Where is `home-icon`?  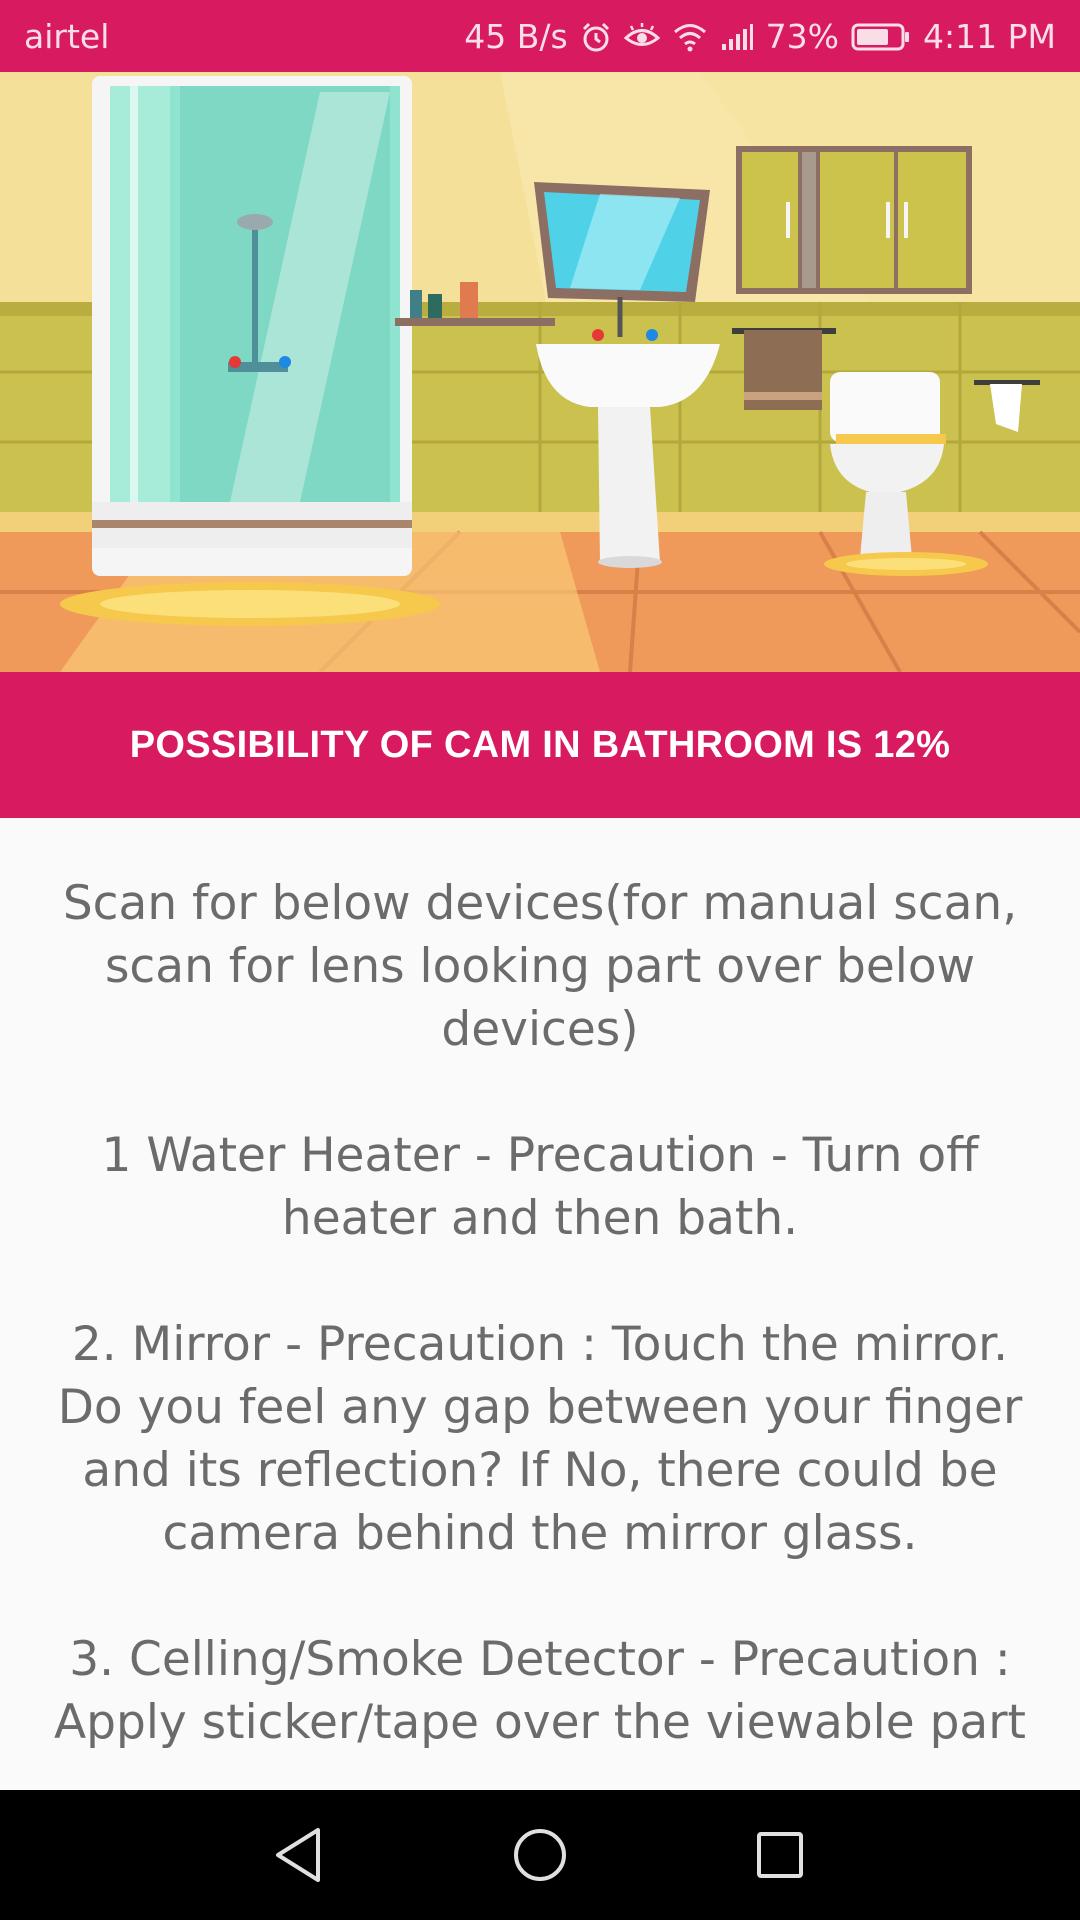
home-icon is located at coordinates (540, 1855).